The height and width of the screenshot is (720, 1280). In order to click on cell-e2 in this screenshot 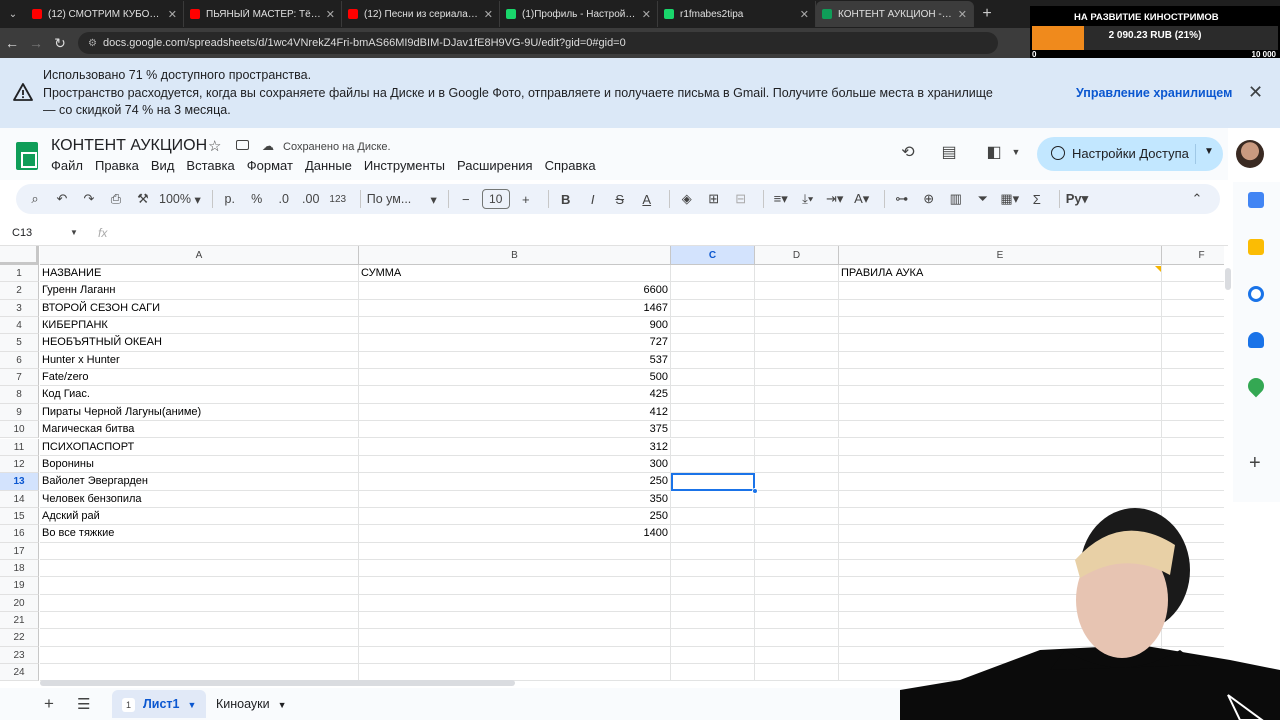, I will do `click(1000, 291)`.